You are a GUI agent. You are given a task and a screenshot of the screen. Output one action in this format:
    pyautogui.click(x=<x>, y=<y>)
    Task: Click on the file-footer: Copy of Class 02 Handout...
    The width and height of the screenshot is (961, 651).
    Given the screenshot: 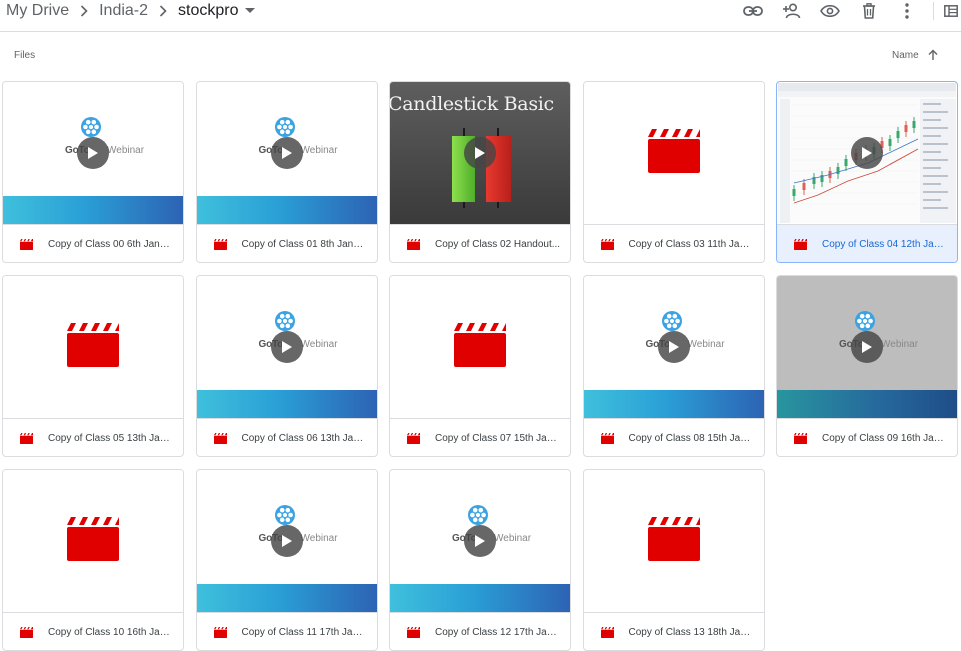 What is the action you would take?
    pyautogui.click(x=480, y=243)
    